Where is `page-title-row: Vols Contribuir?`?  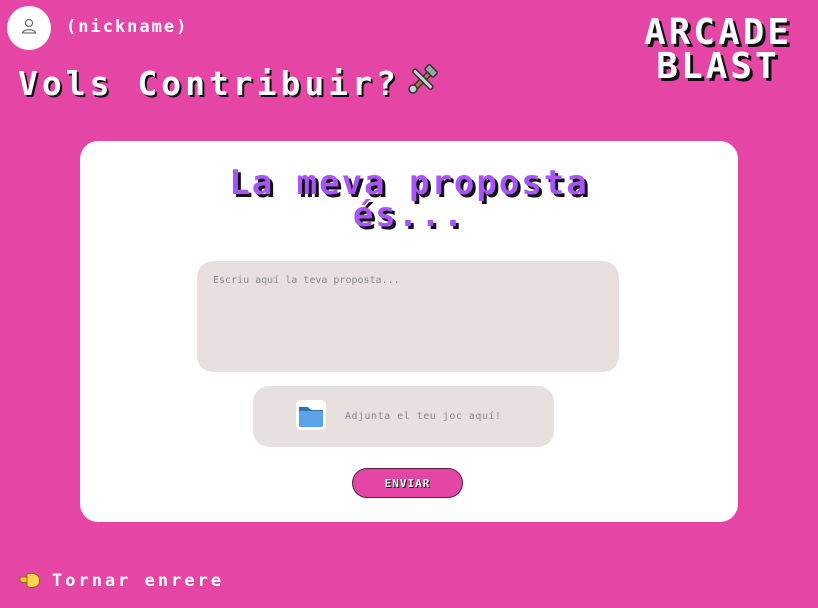 page-title-row: Vols Contribuir? is located at coordinates (229, 83).